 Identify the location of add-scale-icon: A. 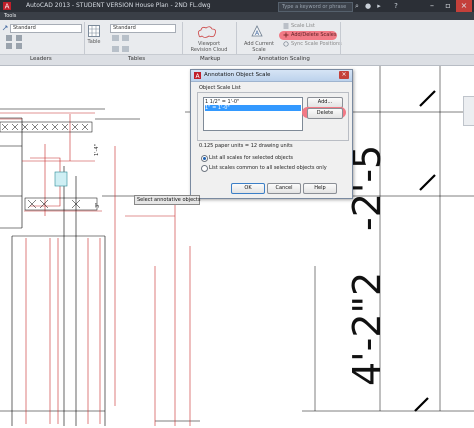
(257, 31).